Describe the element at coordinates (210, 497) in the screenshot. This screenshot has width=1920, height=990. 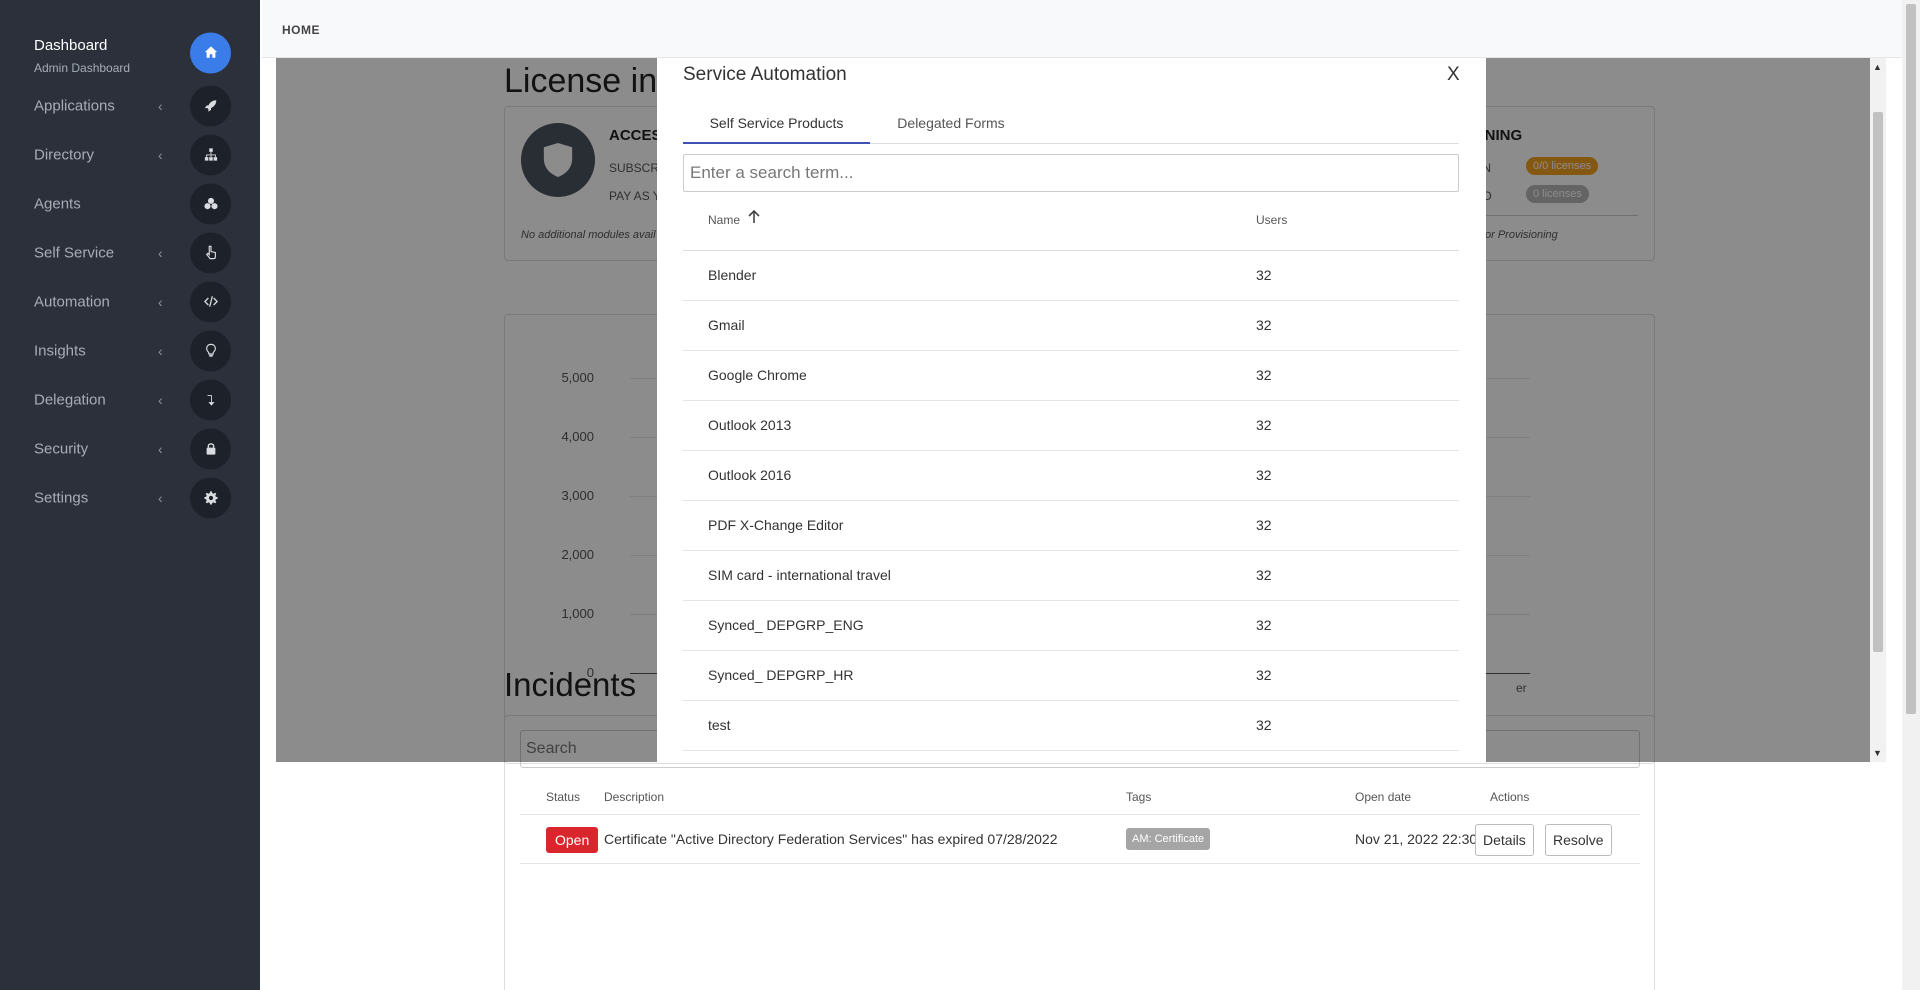
I see `gear-icon` at that location.